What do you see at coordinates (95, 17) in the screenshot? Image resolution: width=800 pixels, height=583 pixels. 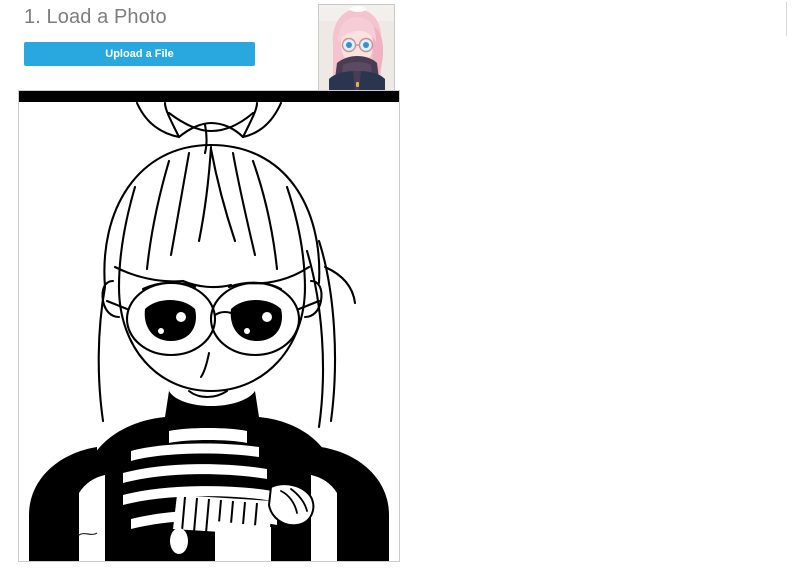 I see `step1-heading: 1. Load a Photo` at bounding box center [95, 17].